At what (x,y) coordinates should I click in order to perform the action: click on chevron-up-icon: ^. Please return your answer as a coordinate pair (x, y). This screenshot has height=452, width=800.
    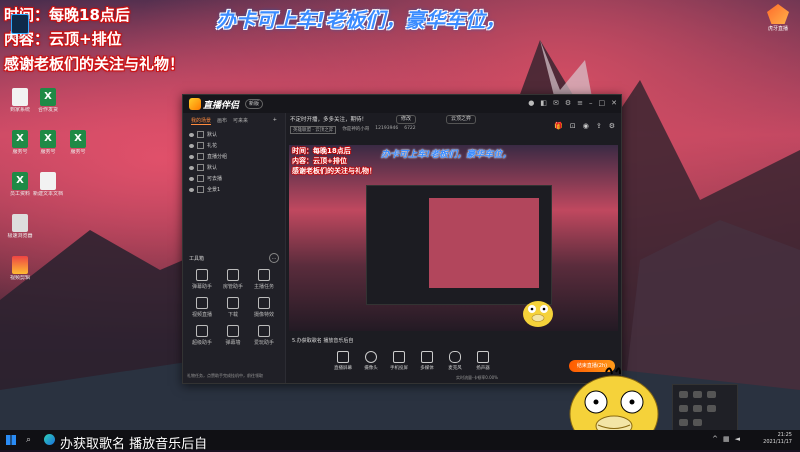
    Looking at the image, I should click on (715, 439).